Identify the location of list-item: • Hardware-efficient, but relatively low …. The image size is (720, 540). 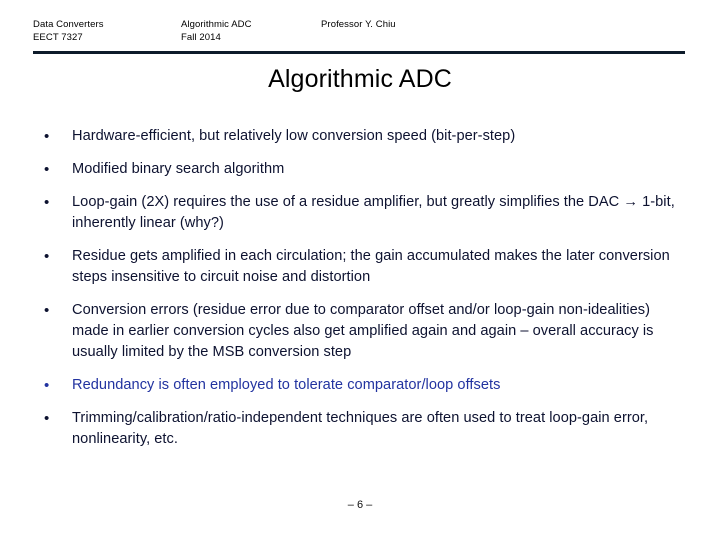
(365, 136).